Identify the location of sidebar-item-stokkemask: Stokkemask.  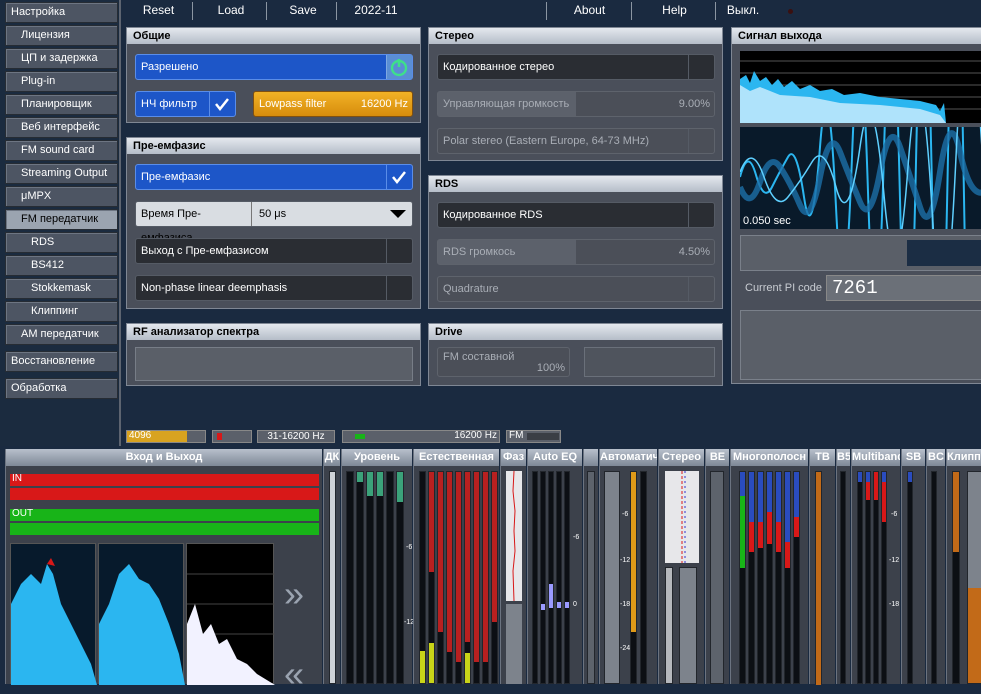
(61, 288).